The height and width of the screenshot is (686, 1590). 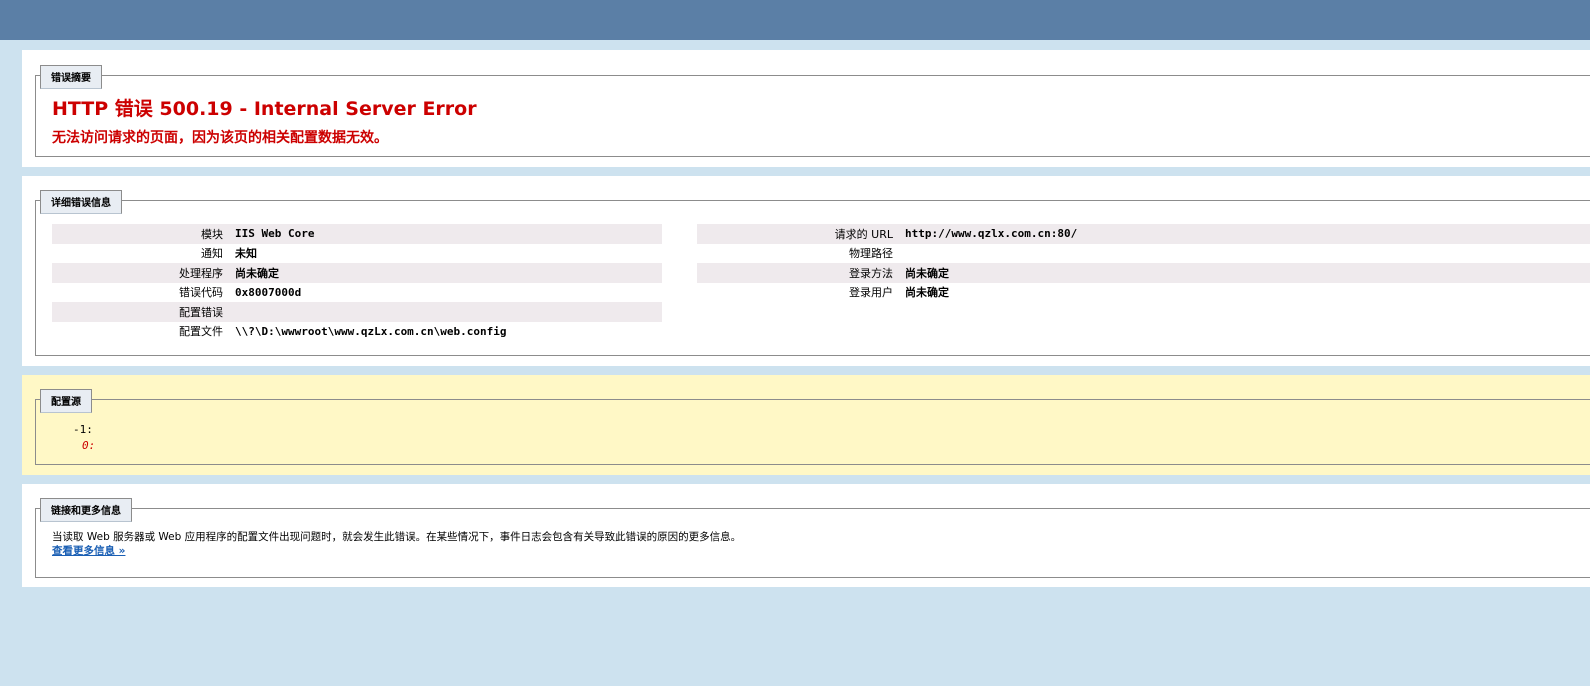 I want to click on config-source-panel: 配置源 -1: 0:, so click(x=806, y=425).